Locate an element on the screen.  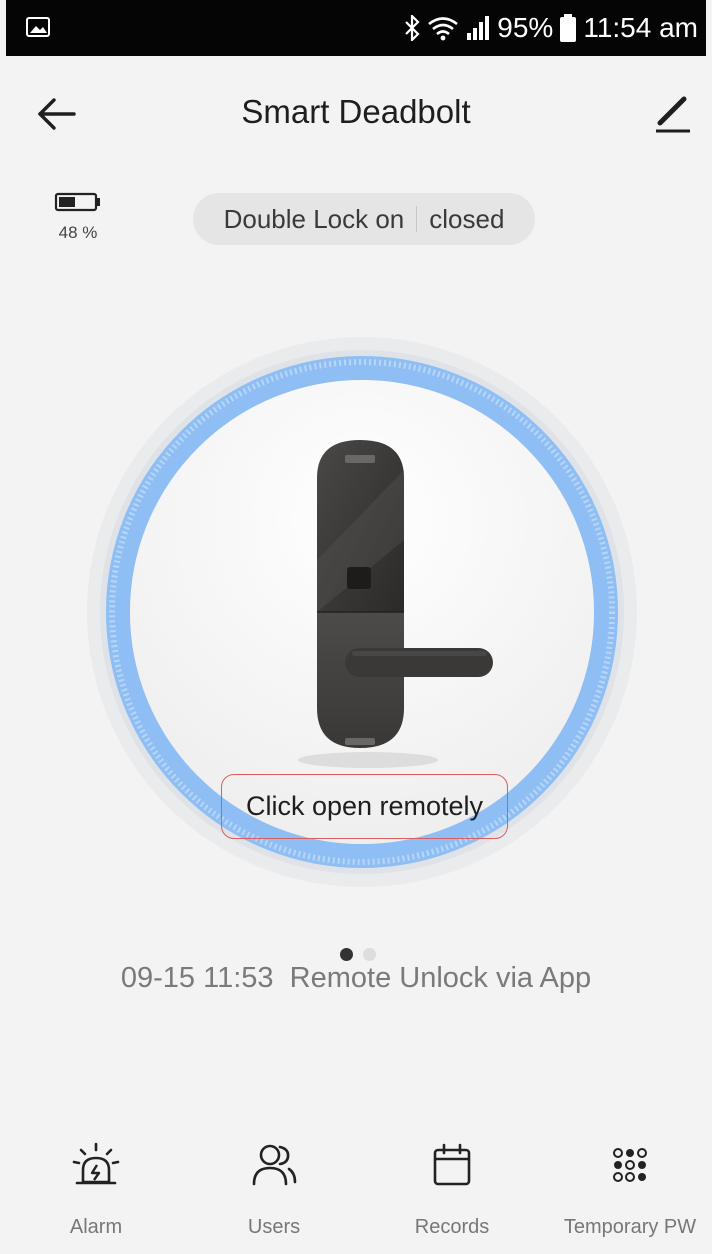
wifi-icon is located at coordinates (443, 29).